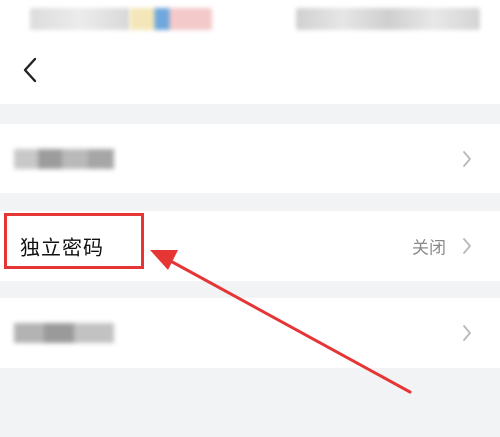  Describe the element at coordinates (250, 72) in the screenshot. I see `nav-bar` at that location.